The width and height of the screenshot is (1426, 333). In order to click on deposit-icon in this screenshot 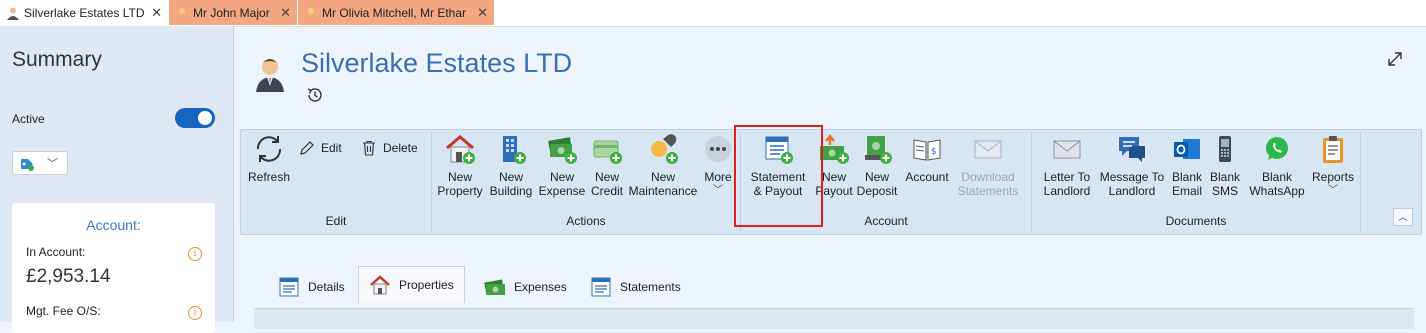, I will do `click(878, 150)`.